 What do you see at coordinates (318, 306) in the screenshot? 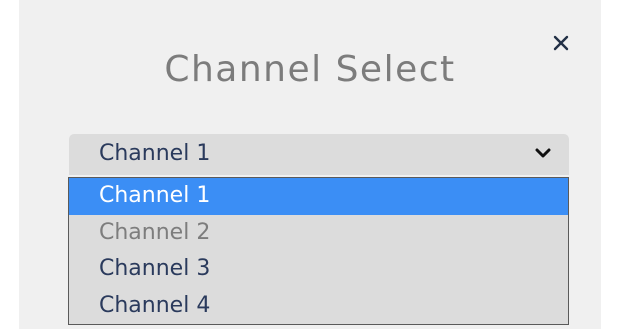
I see `option-channel-4: Channel 4` at bounding box center [318, 306].